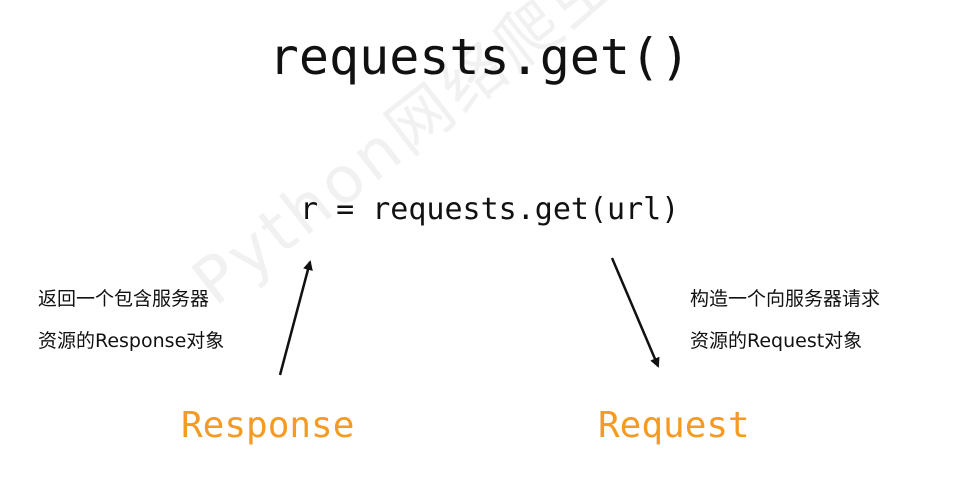 Image resolution: width=959 pixels, height=497 pixels. What do you see at coordinates (295, 318) in the screenshot?
I see `response-arrow` at bounding box center [295, 318].